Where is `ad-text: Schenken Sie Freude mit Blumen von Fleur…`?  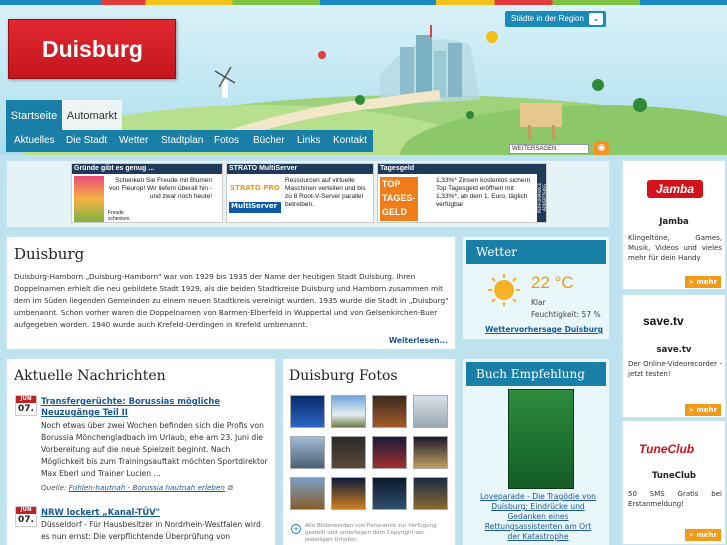
ad-text: Schenken Sie Freude mit Blumen von Fleur… is located at coordinates (160, 188).